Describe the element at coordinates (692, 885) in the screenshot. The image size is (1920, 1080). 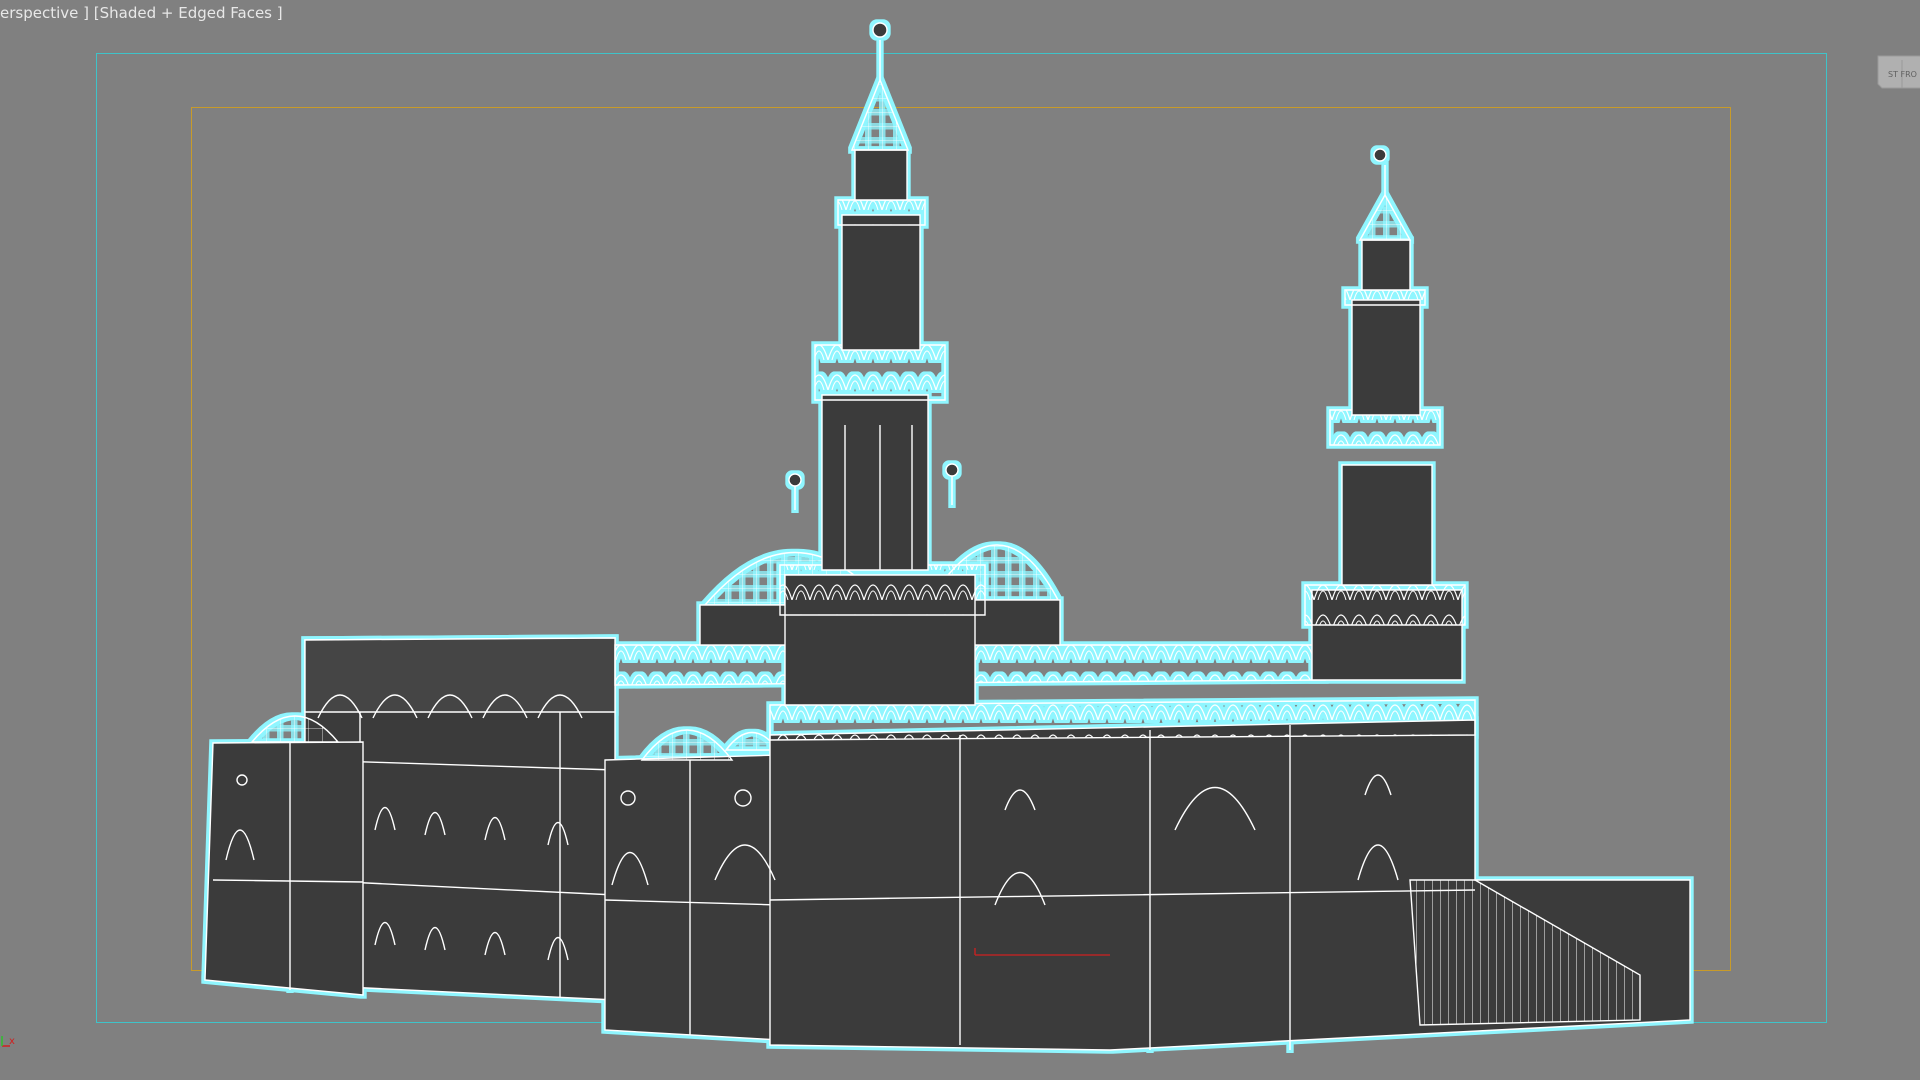
I see `center-pavilion` at that location.